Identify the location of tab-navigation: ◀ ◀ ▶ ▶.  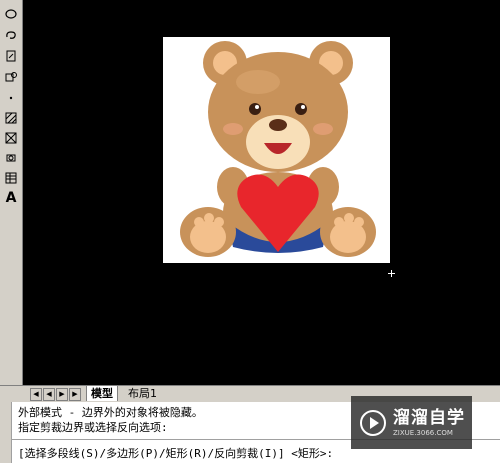
(55, 394).